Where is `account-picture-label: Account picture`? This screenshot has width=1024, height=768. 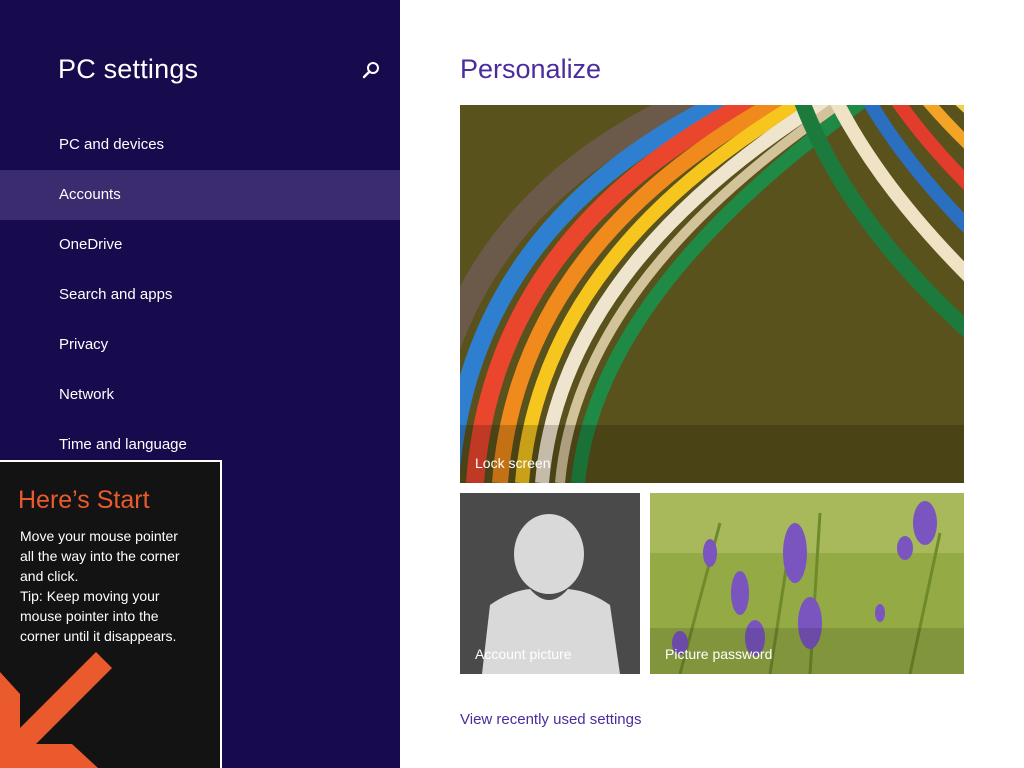
account-picture-label: Account picture is located at coordinates (523, 654).